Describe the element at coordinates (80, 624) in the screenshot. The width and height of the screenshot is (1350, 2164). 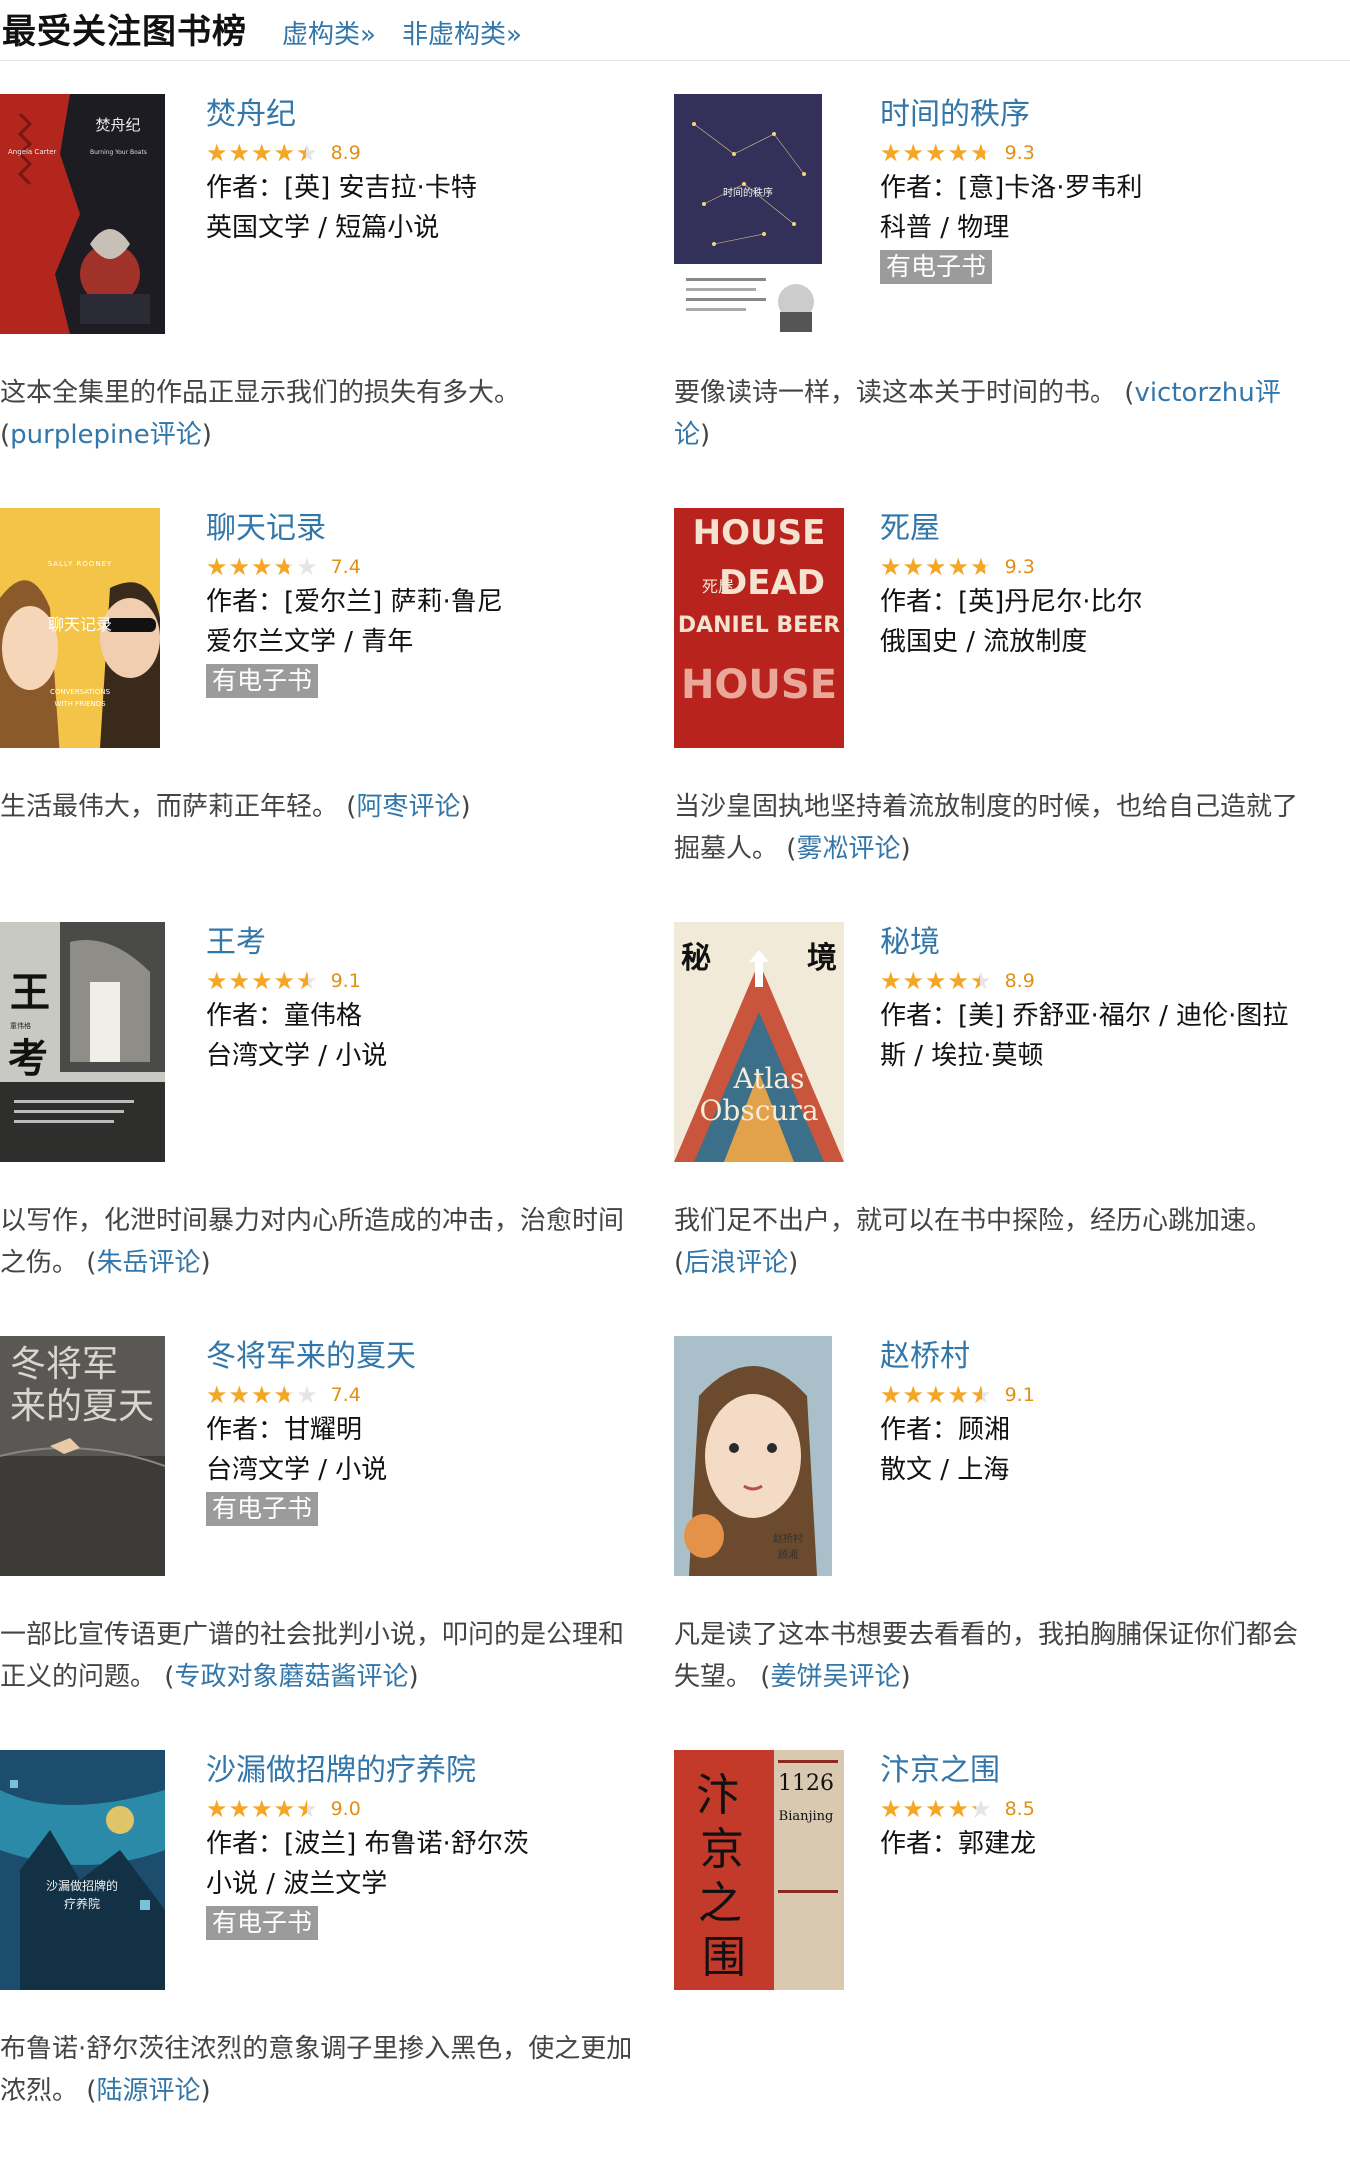
I see `cover-text: 聊天记录` at that location.